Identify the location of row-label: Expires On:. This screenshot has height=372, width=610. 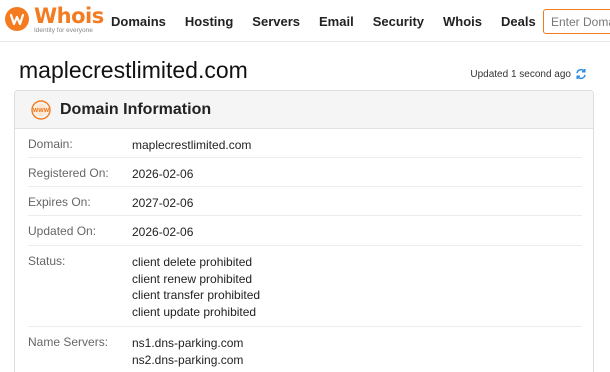
(59, 202).